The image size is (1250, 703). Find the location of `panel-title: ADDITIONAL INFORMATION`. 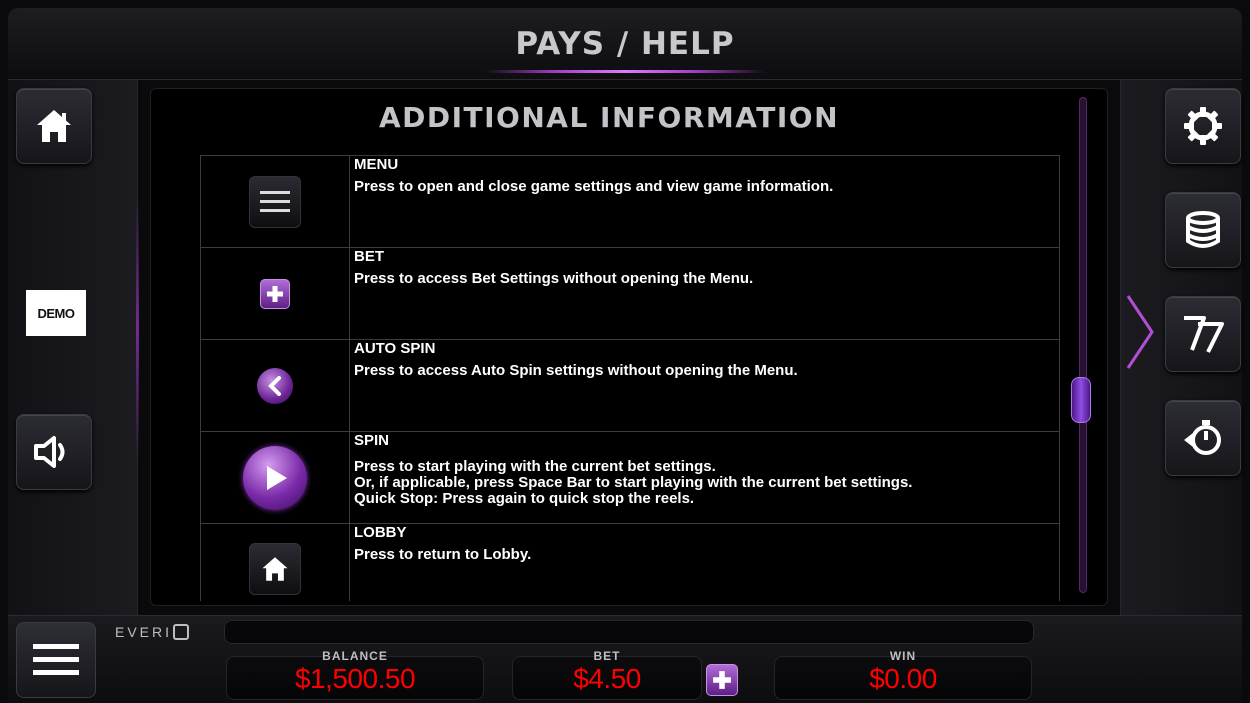

panel-title: ADDITIONAL INFORMATION is located at coordinates (609, 117).